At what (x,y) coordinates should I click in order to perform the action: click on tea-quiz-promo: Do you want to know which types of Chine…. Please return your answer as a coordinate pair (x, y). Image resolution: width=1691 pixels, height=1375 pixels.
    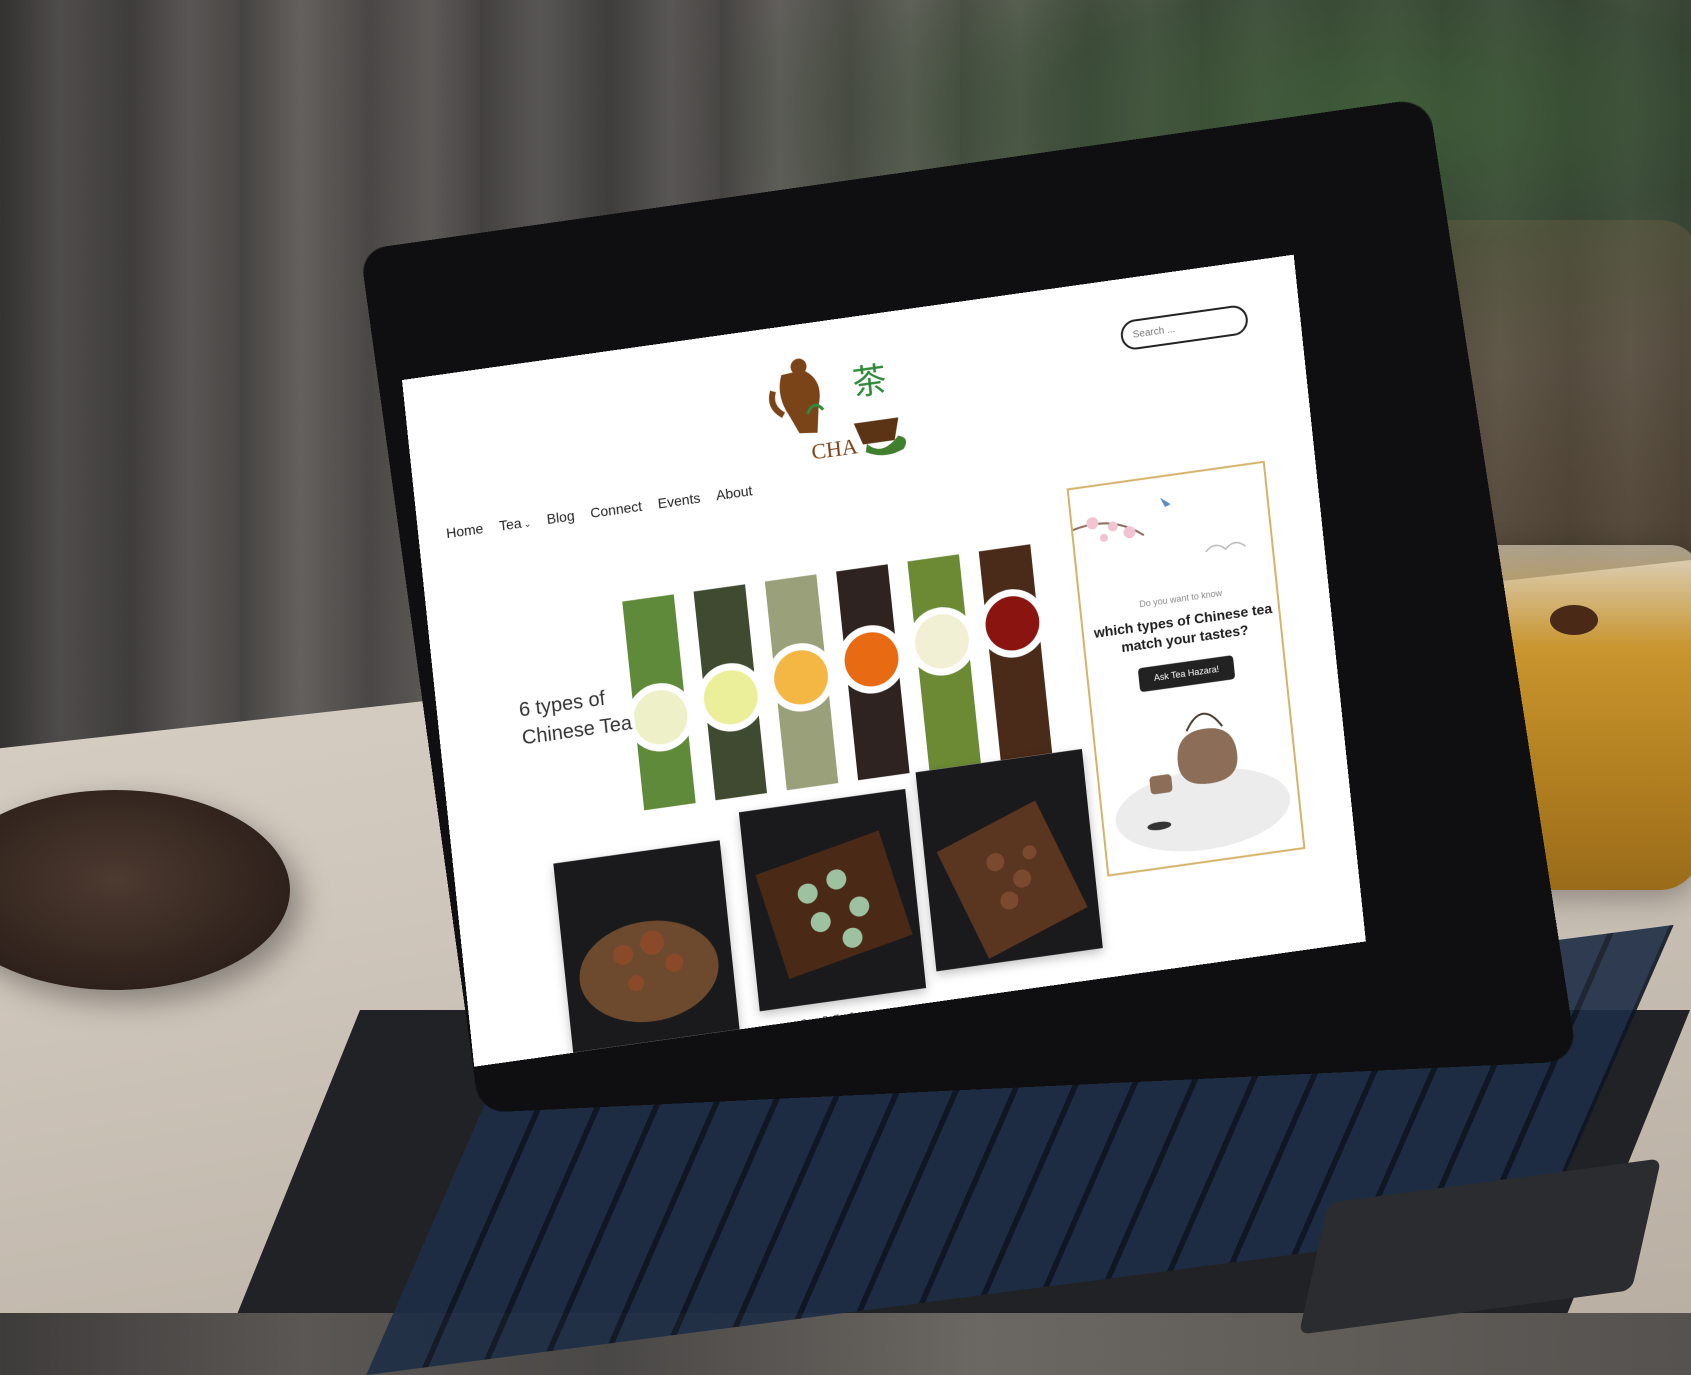
    Looking at the image, I should click on (1186, 668).